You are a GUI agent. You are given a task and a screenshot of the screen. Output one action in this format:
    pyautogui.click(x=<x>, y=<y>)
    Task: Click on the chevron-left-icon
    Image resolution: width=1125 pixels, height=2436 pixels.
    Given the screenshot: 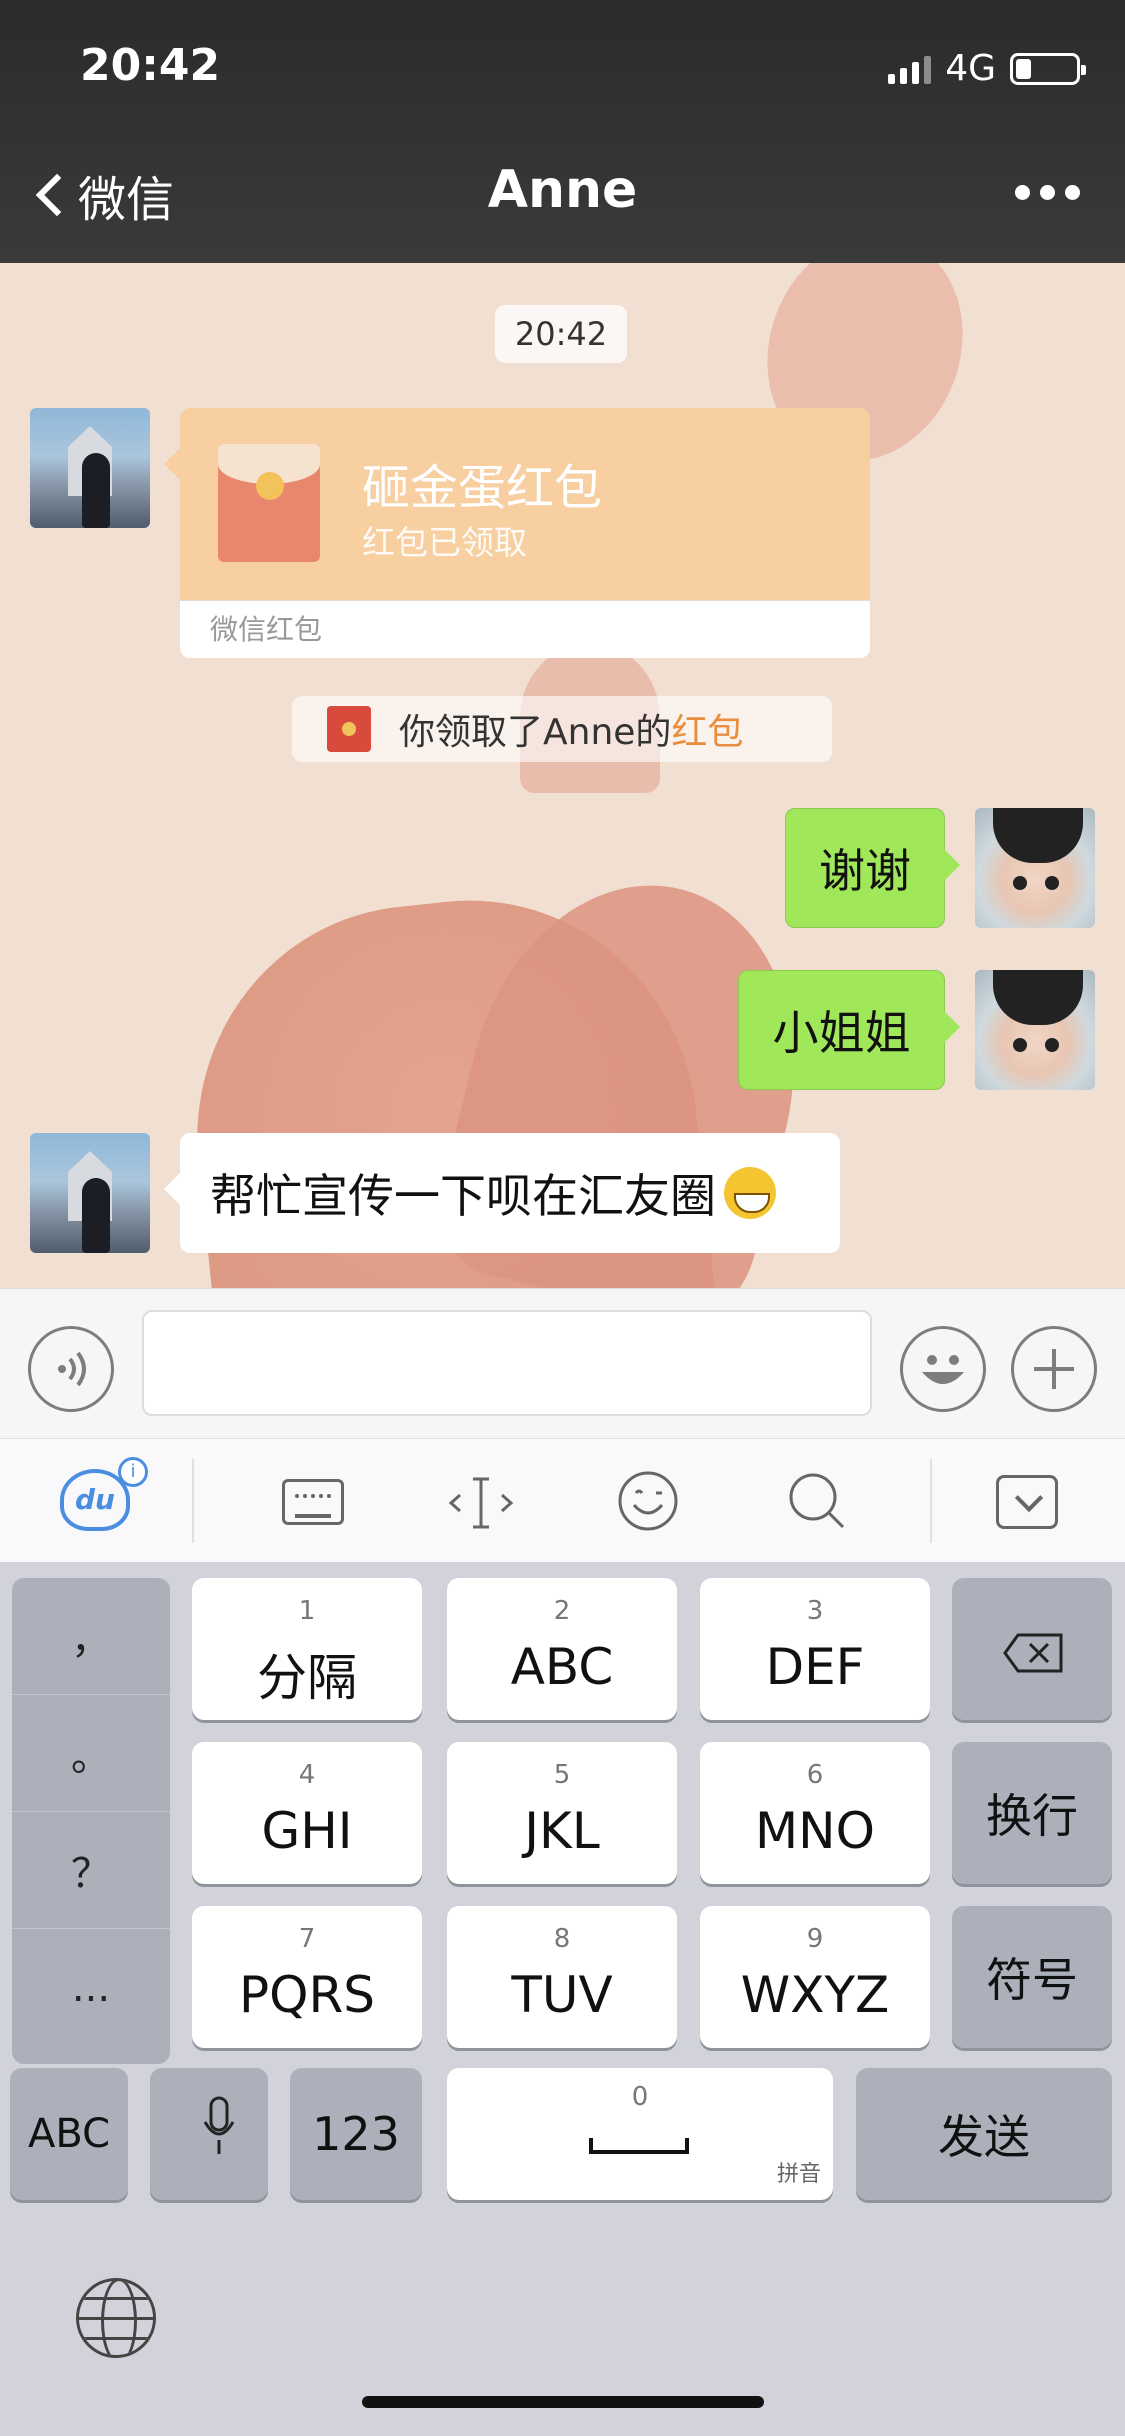 What is the action you would take?
    pyautogui.click(x=57, y=195)
    